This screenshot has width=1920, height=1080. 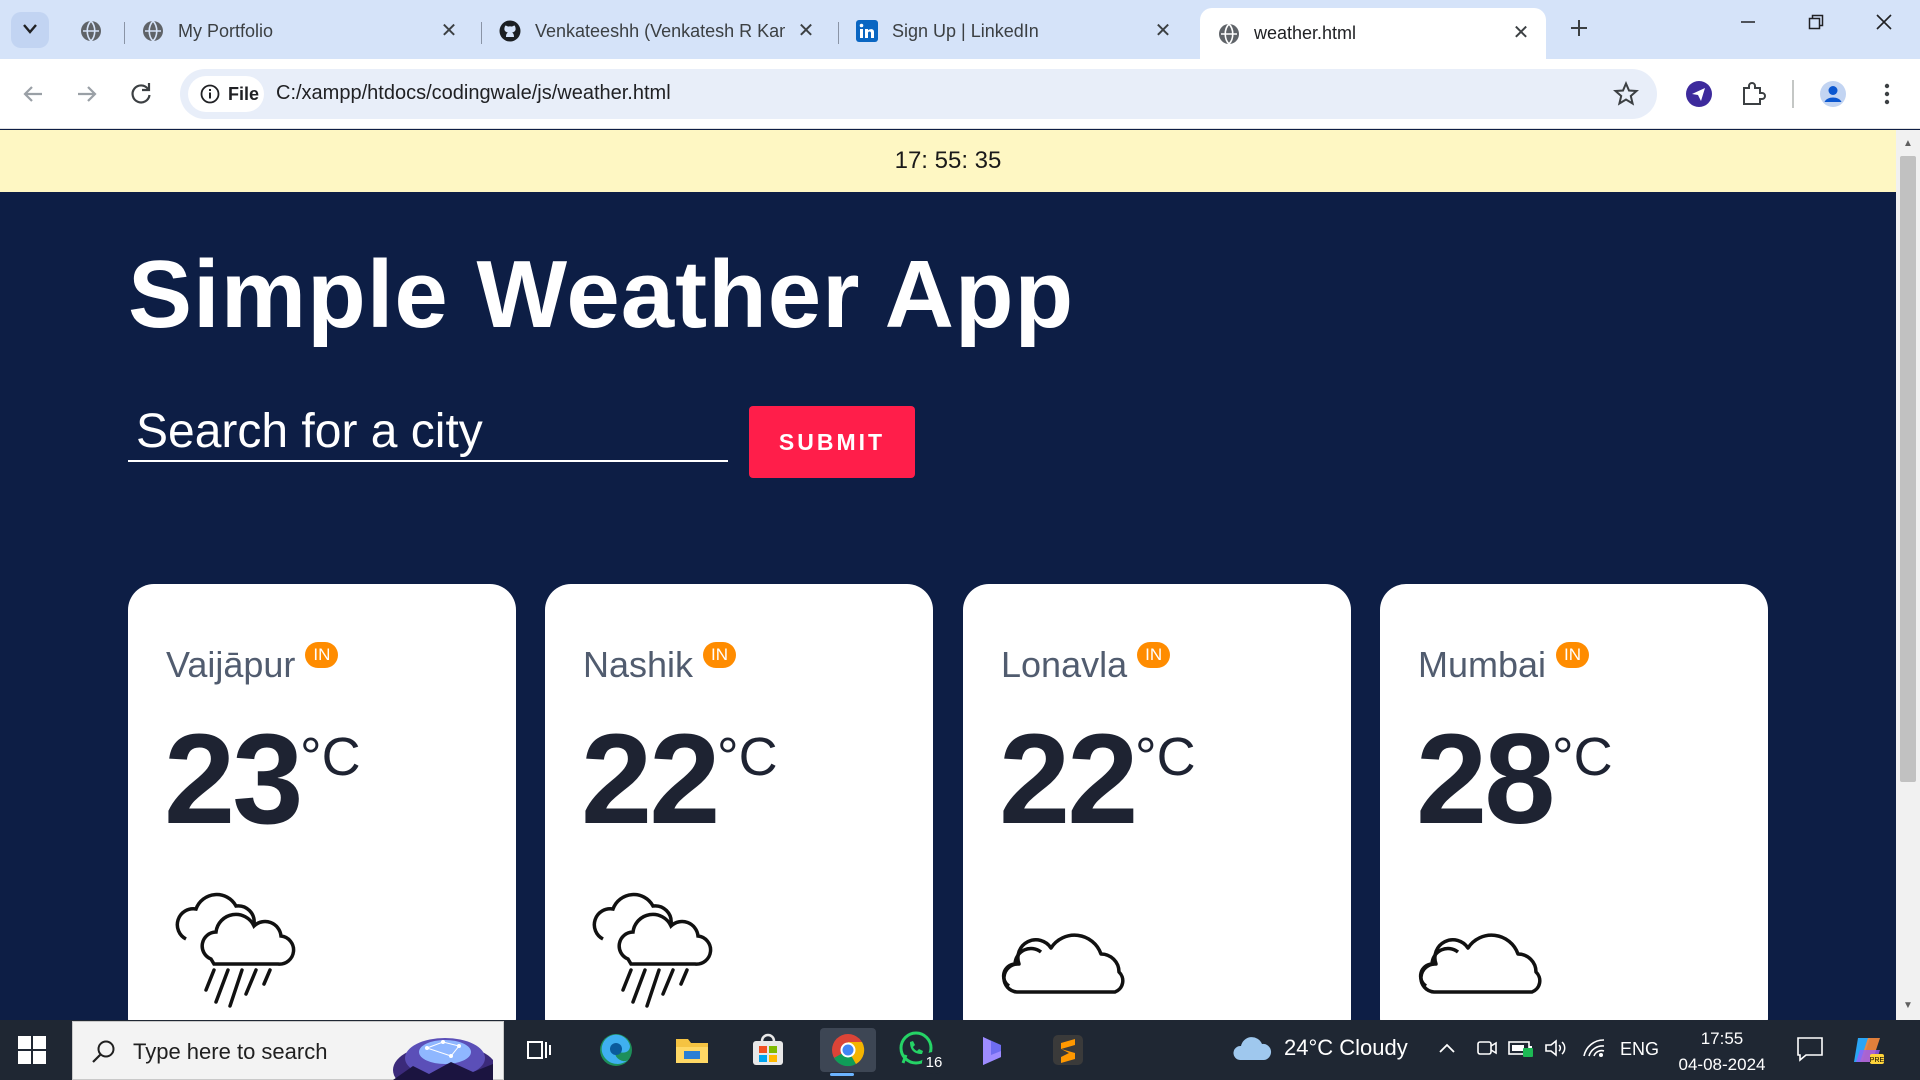 I want to click on back-button, so click(x=33, y=94).